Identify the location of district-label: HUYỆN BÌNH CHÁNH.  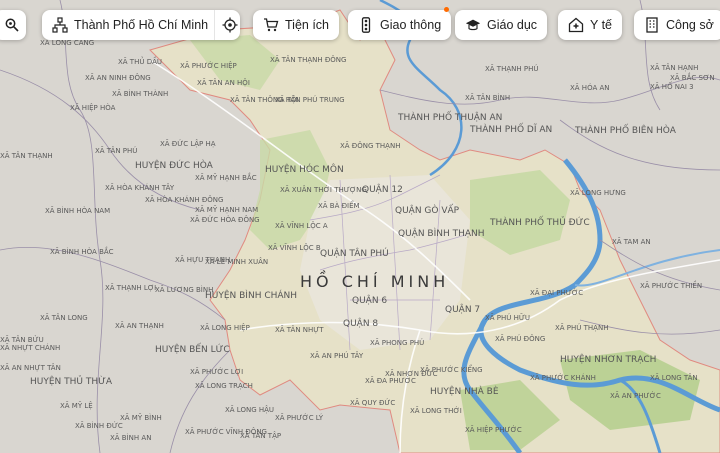
(251, 295).